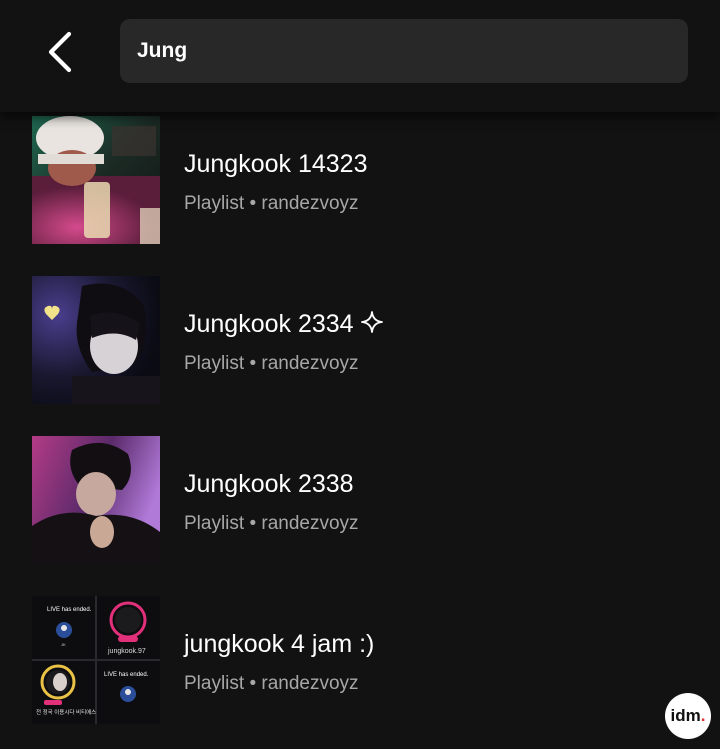  What do you see at coordinates (69, 610) in the screenshot?
I see `live-ended-text: LIVE has ended.` at bounding box center [69, 610].